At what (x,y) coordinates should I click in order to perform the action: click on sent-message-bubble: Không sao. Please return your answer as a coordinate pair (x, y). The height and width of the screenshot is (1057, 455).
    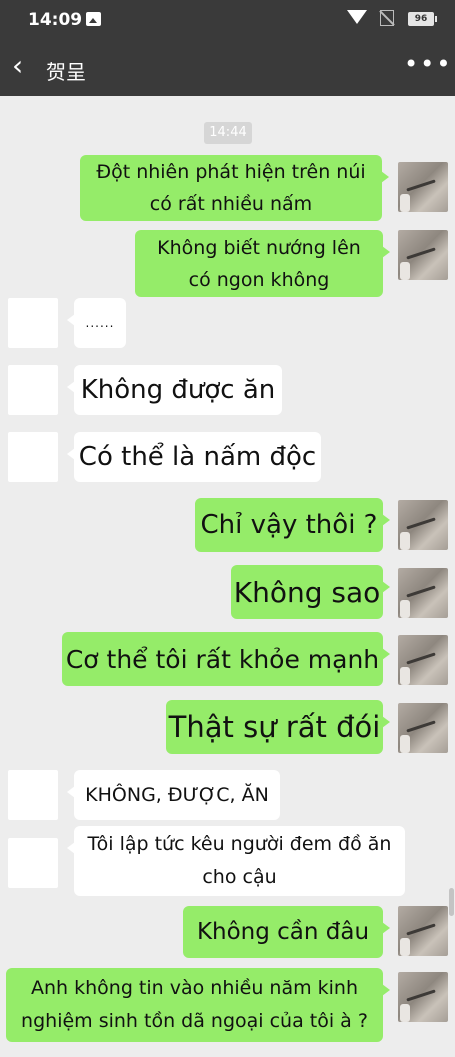
    Looking at the image, I should click on (310, 592).